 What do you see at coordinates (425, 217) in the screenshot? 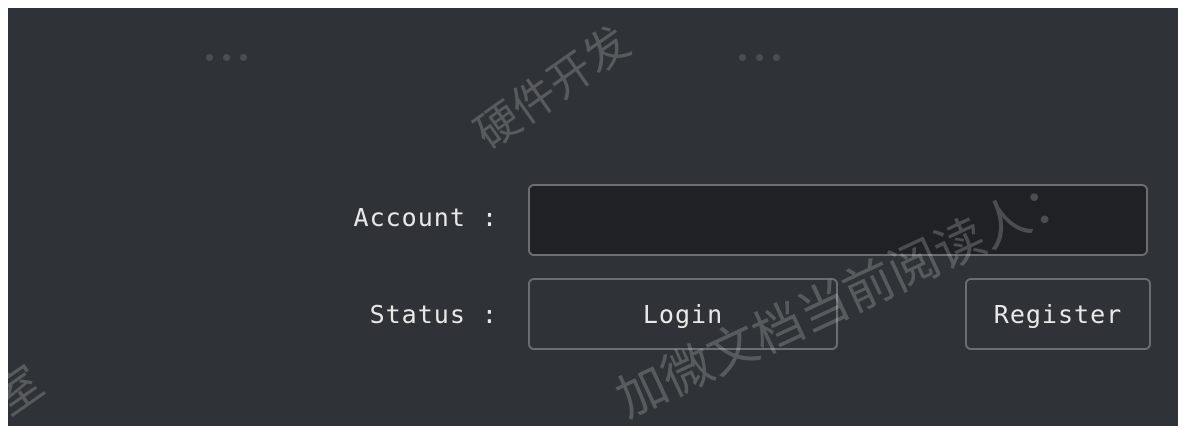
I see `account-label: Account :` at bounding box center [425, 217].